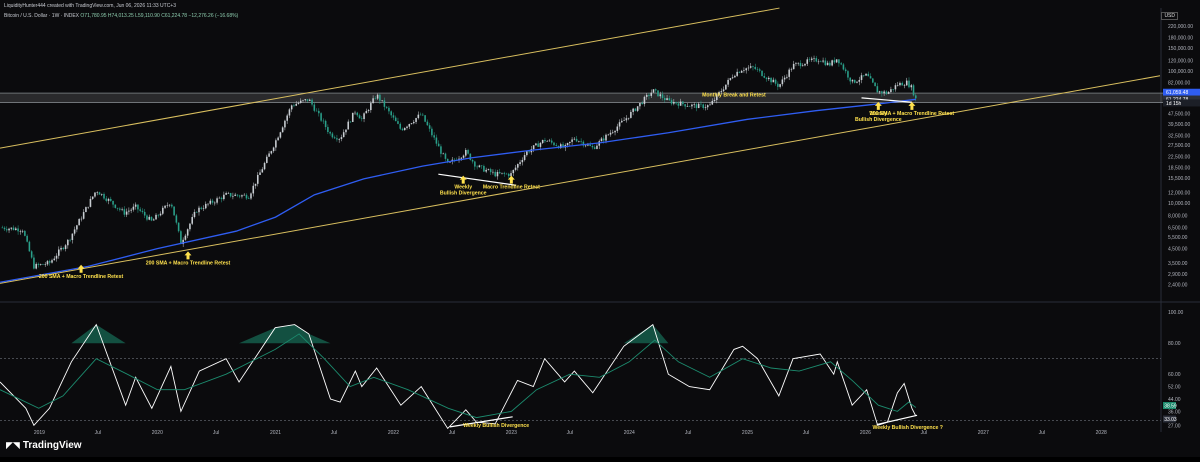 This screenshot has width=1200, height=462. I want to click on rsi-ma-line, so click(458, 376).